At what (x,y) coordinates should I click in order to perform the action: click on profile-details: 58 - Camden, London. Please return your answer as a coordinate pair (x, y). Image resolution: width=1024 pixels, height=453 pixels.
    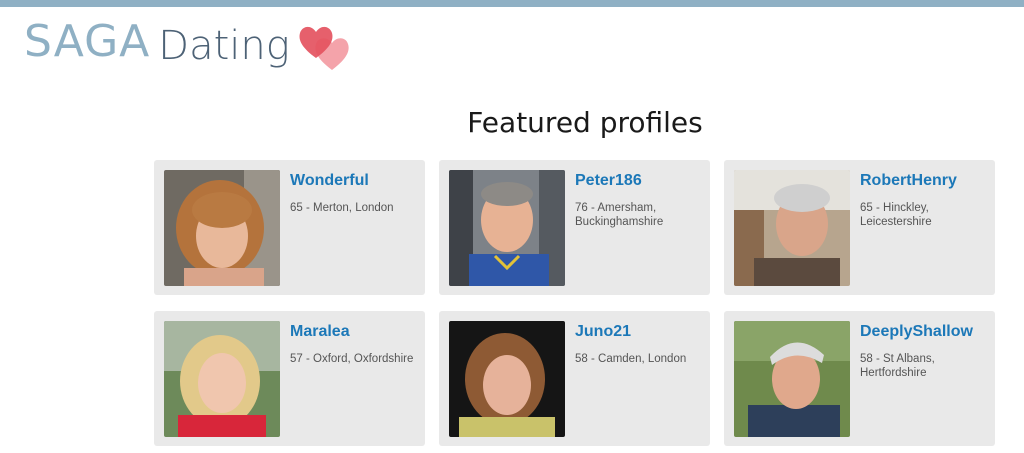
    Looking at the image, I should click on (631, 359).